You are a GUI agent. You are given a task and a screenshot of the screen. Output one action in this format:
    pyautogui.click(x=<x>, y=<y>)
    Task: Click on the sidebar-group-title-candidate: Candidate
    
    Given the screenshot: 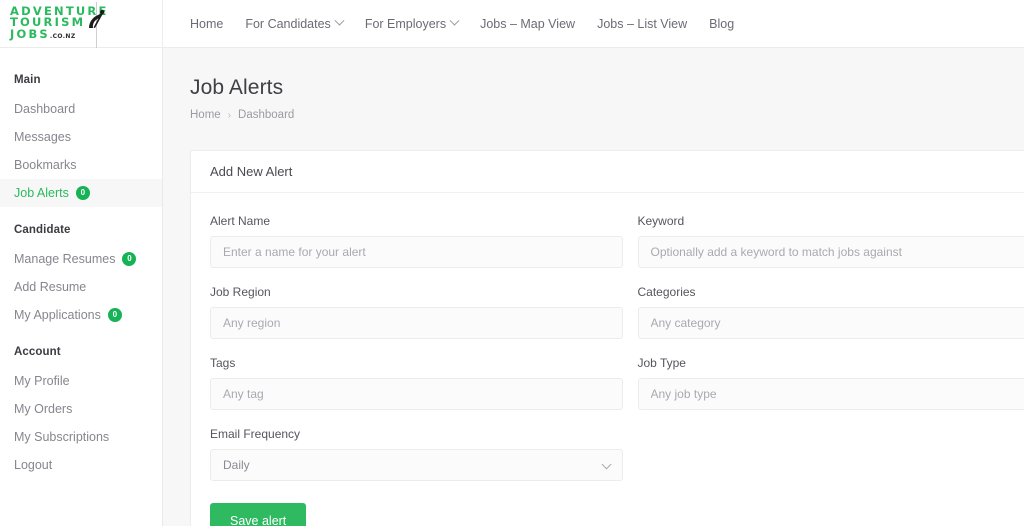 What is the action you would take?
    pyautogui.click(x=42, y=230)
    